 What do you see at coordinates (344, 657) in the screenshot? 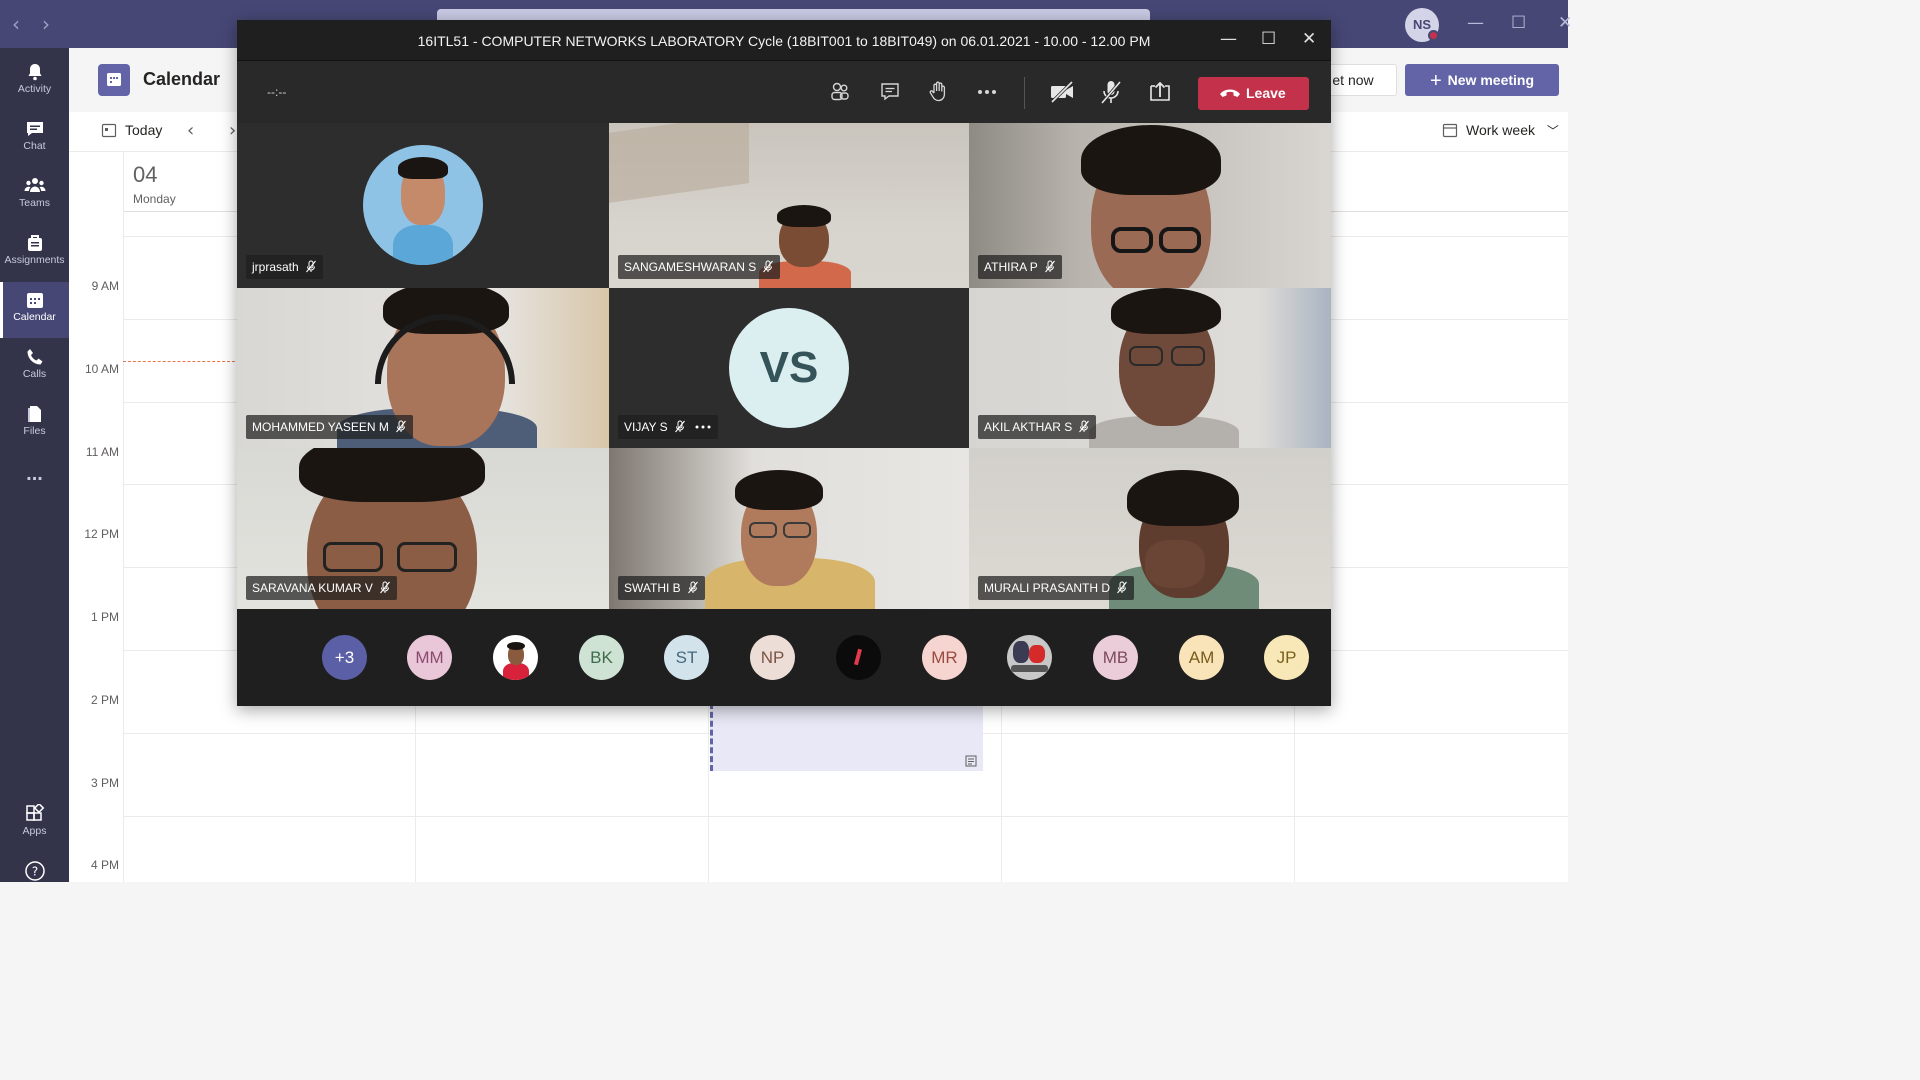
I see `overflow-participants-button: +3` at bounding box center [344, 657].